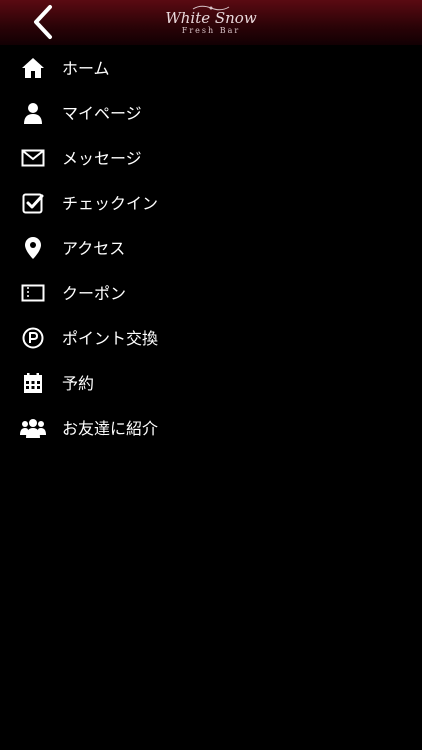 The width and height of the screenshot is (422, 750). What do you see at coordinates (110, 428) in the screenshot?
I see `menu-item-label: お友達に紹介` at bounding box center [110, 428].